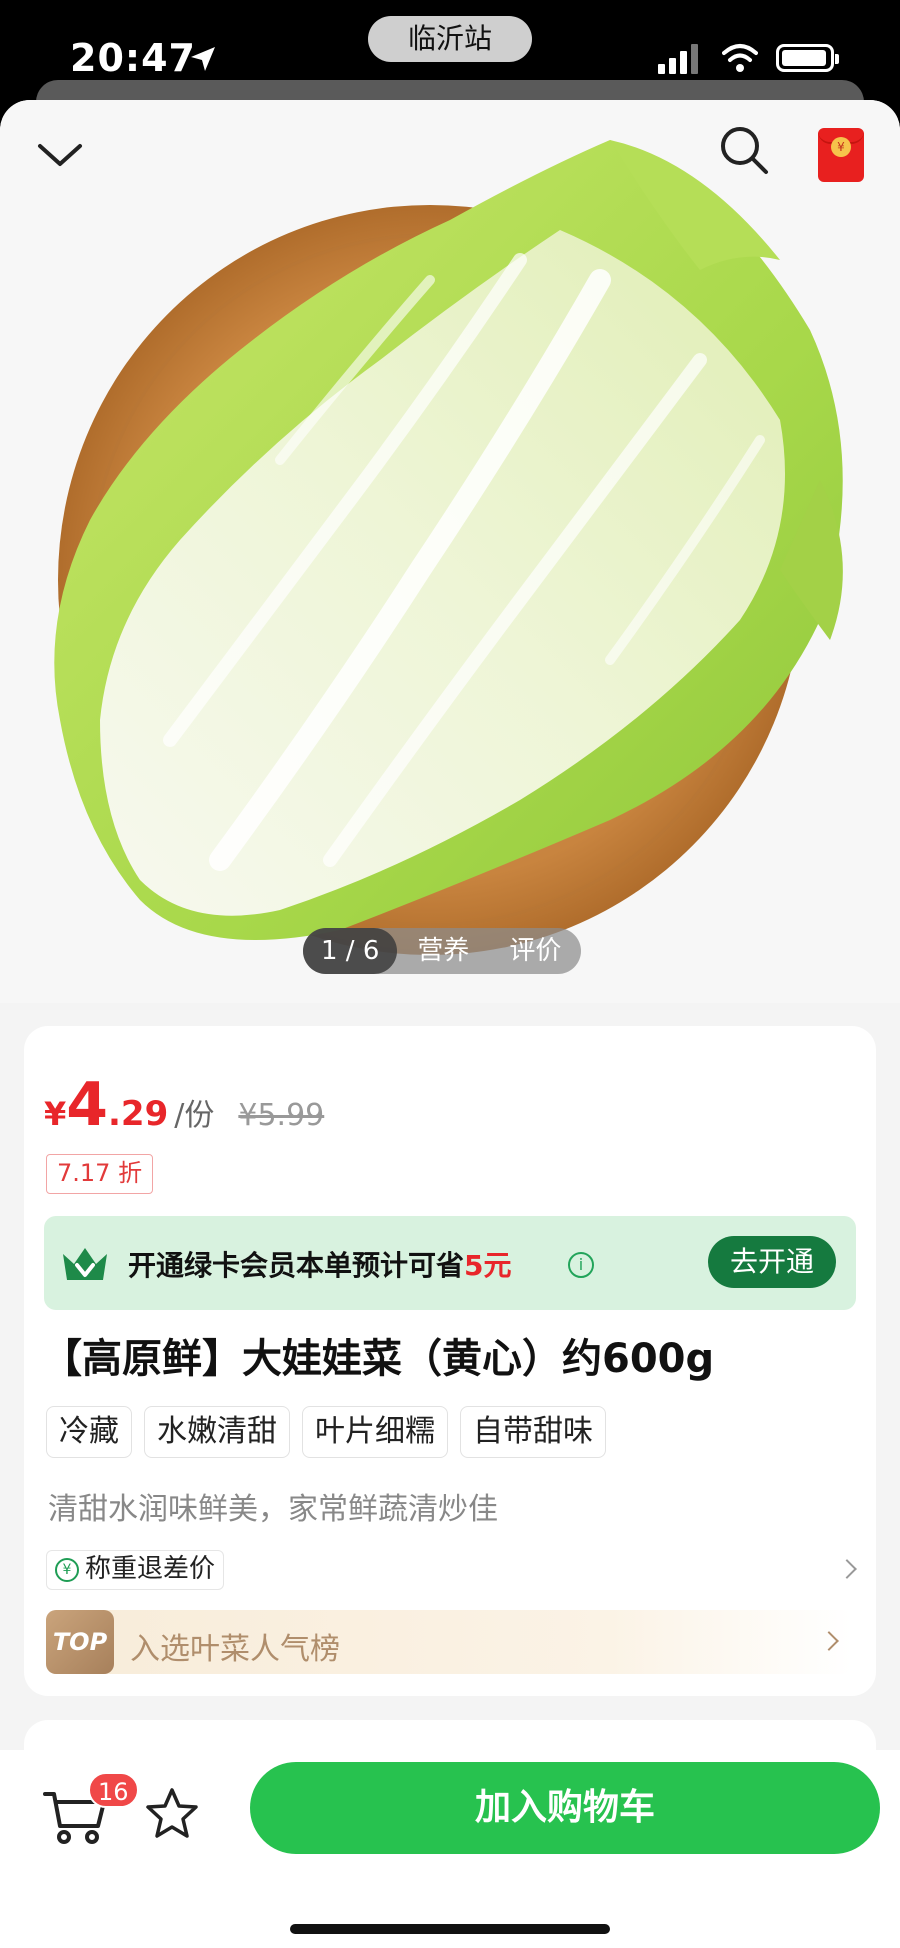  I want to click on tab-nutrition: 营养, so click(443, 951).